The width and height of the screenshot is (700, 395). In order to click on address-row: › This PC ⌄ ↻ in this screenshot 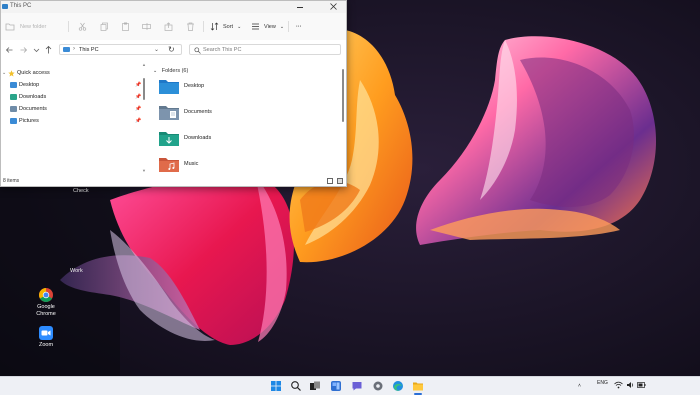, I will do `click(173, 50)`.